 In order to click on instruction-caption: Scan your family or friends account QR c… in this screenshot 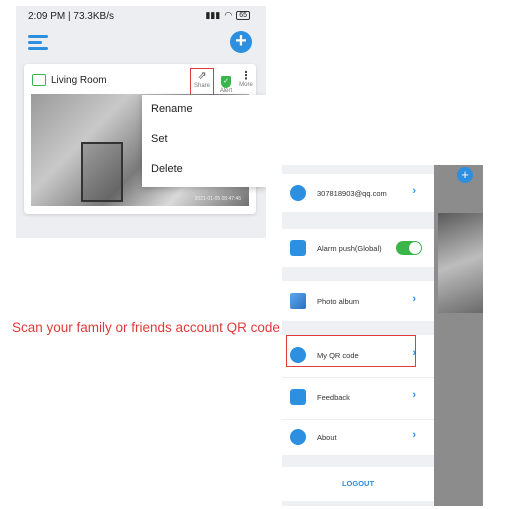, I will do `click(146, 327)`.